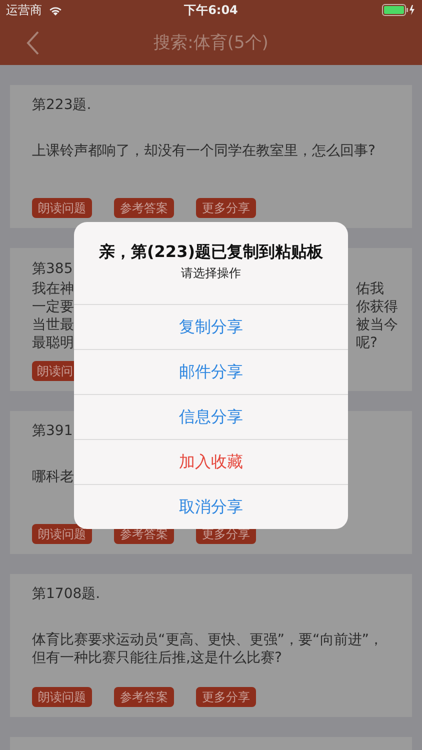 This screenshot has width=422, height=750. Describe the element at coordinates (211, 273) in the screenshot. I see `alert-message: 请选择操作` at that location.